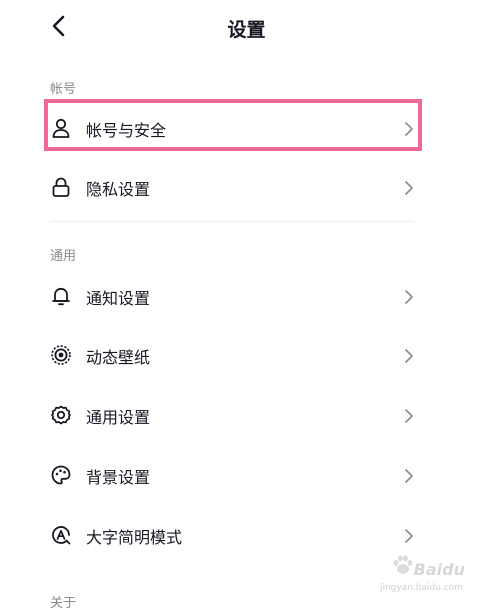 The width and height of the screenshot is (493, 611). I want to click on menu-item-live-wallpaper: 动态壁纸, so click(234, 356).